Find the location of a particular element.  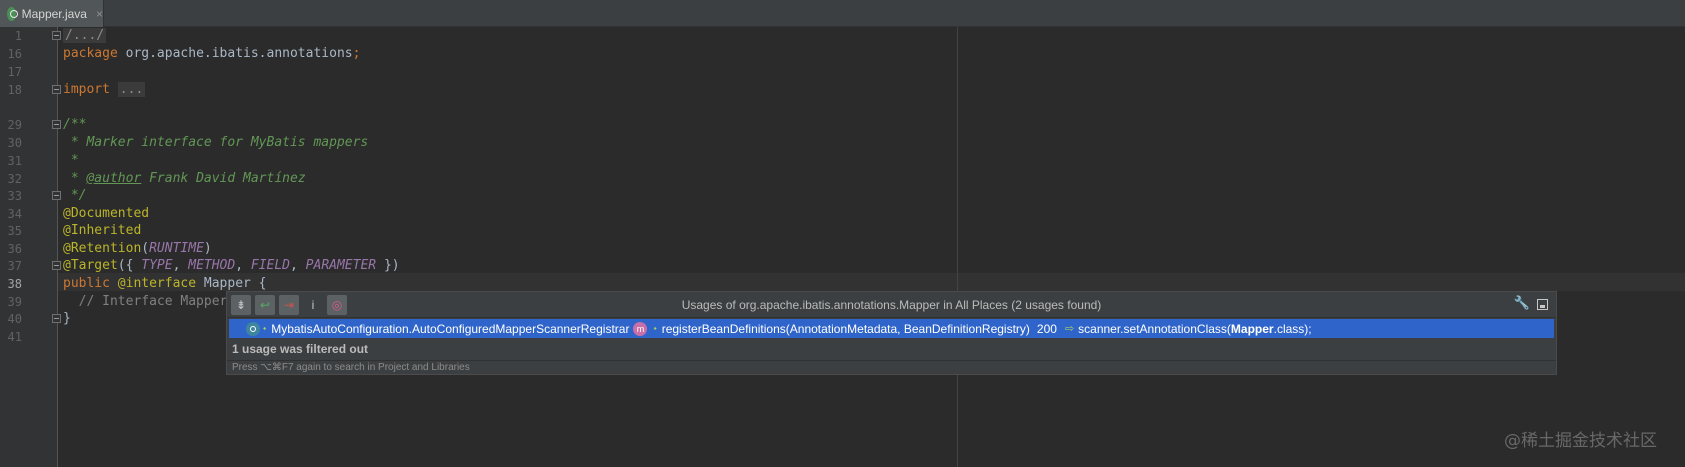

close-tab-icon: × is located at coordinates (99, 14).